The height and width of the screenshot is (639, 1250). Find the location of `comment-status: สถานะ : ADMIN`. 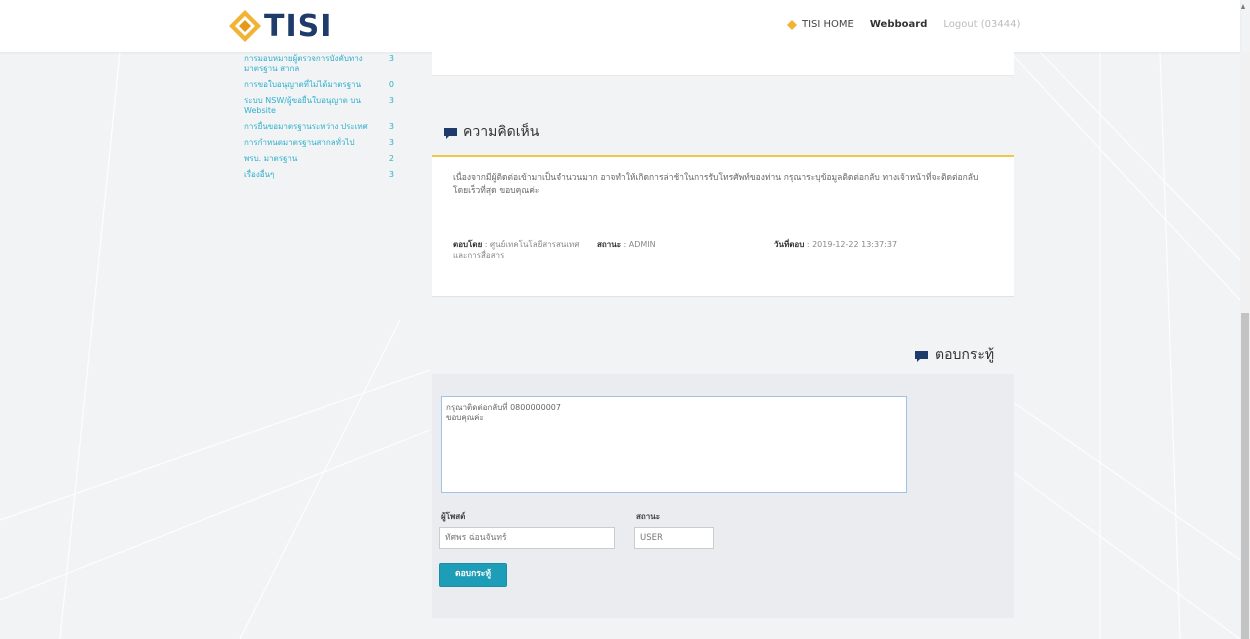

comment-status: สถานะ : ADMIN is located at coordinates (626, 244).